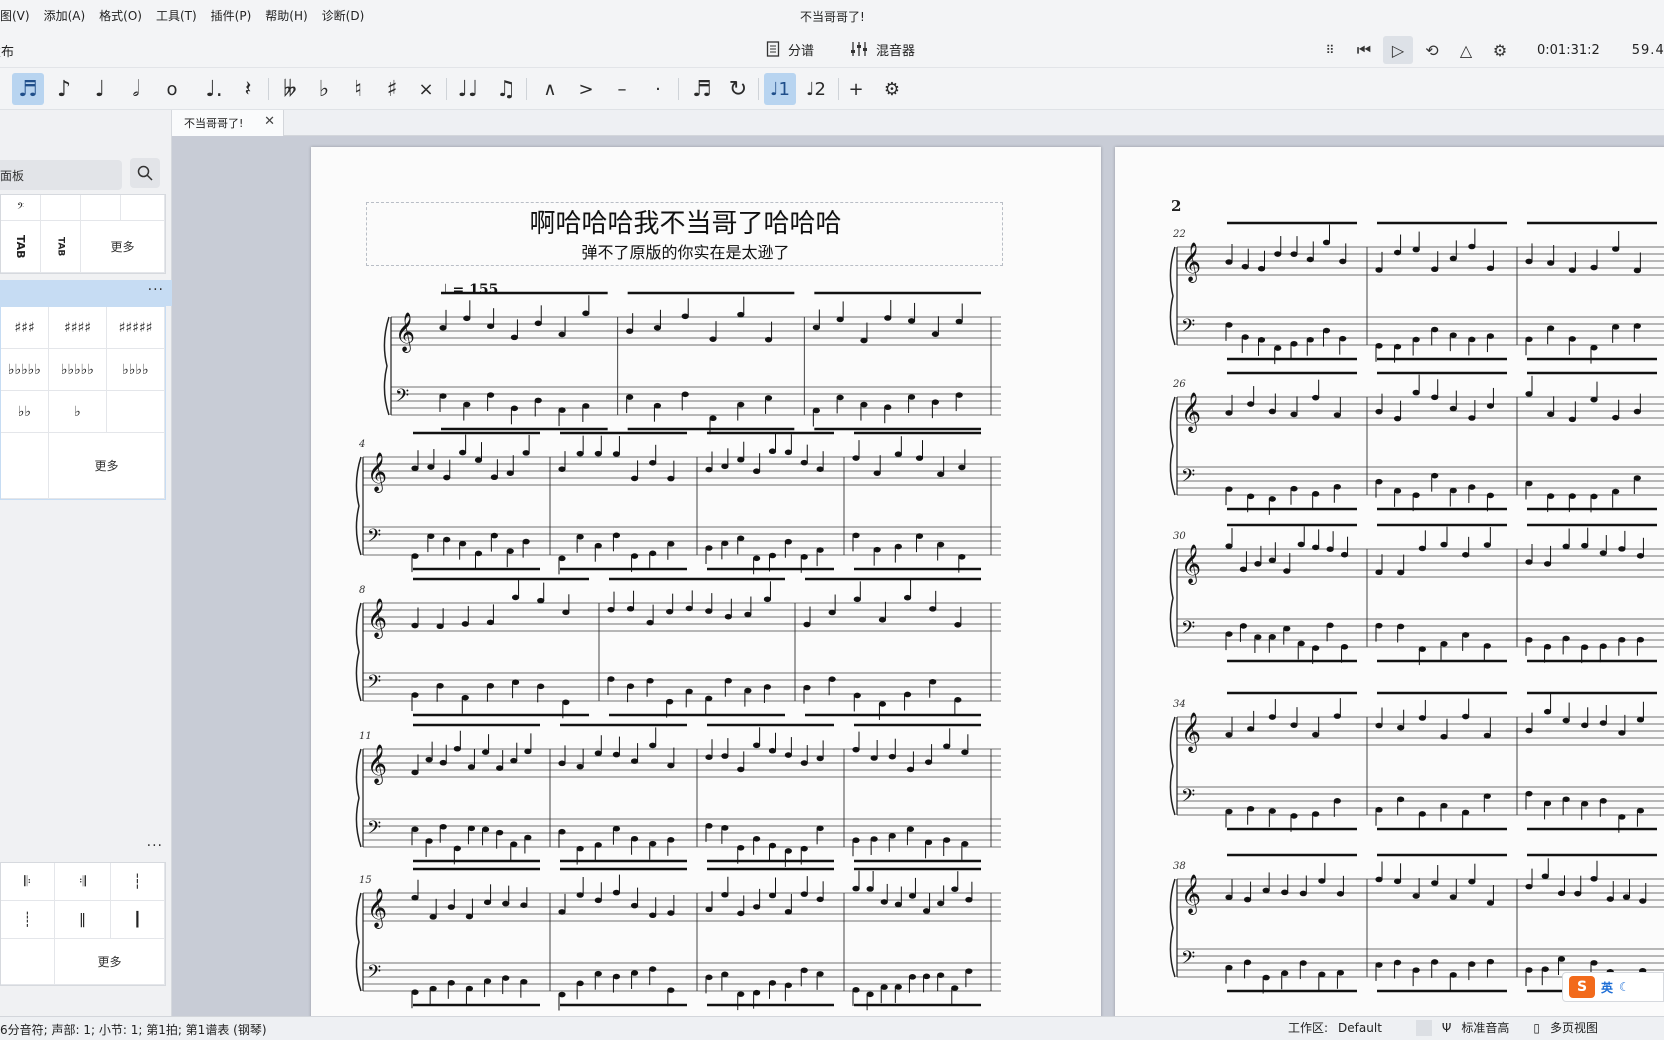 The image size is (1664, 1040). What do you see at coordinates (231, 15) in the screenshot?
I see `menu-plugins: 插件(P)` at bounding box center [231, 15].